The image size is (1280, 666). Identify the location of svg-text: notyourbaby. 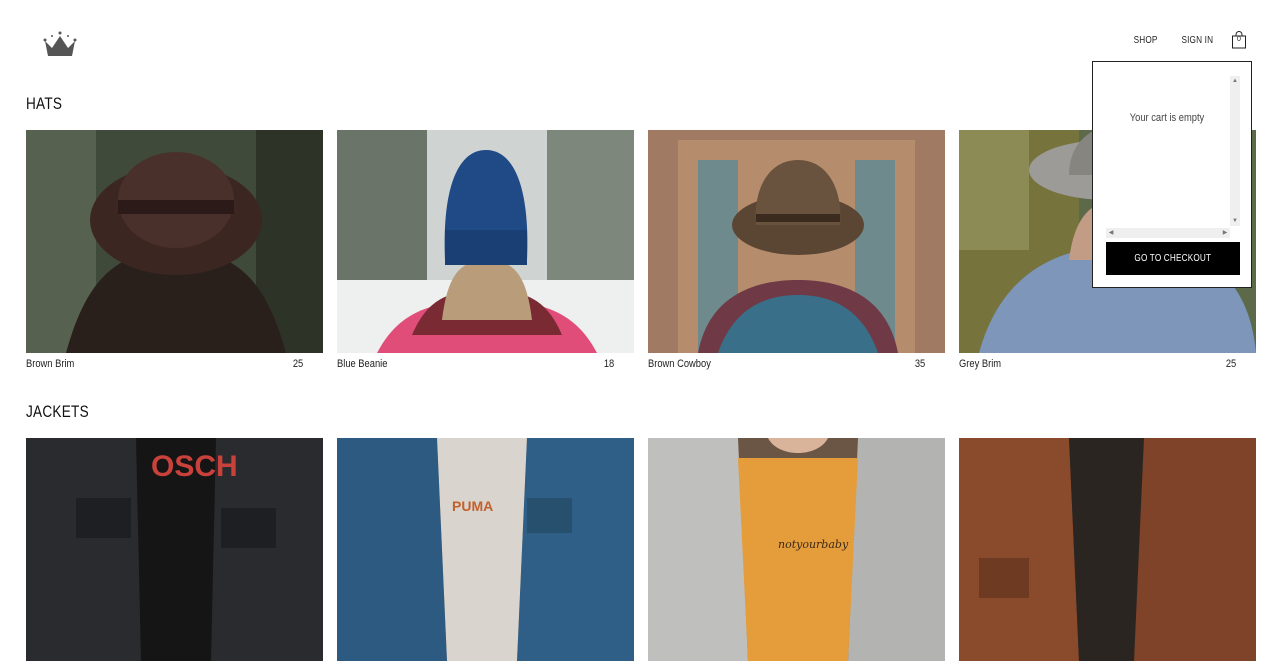
(813, 544).